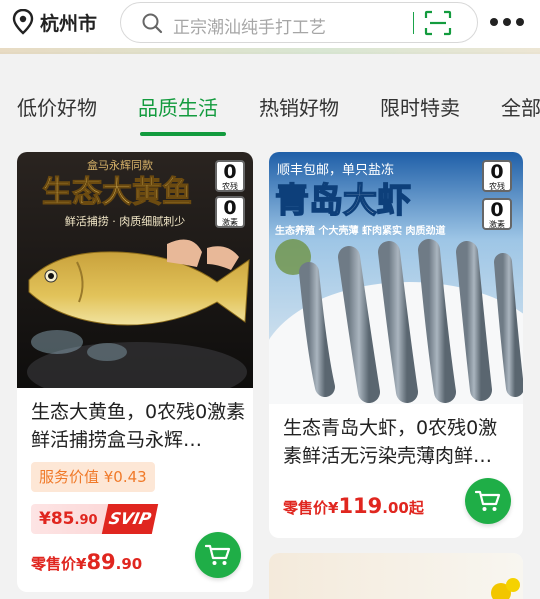  Describe the element at coordinates (125, 221) in the screenshot. I see `image-subtext: 鲜活捕捞 · 肉质细腻刺少` at that location.